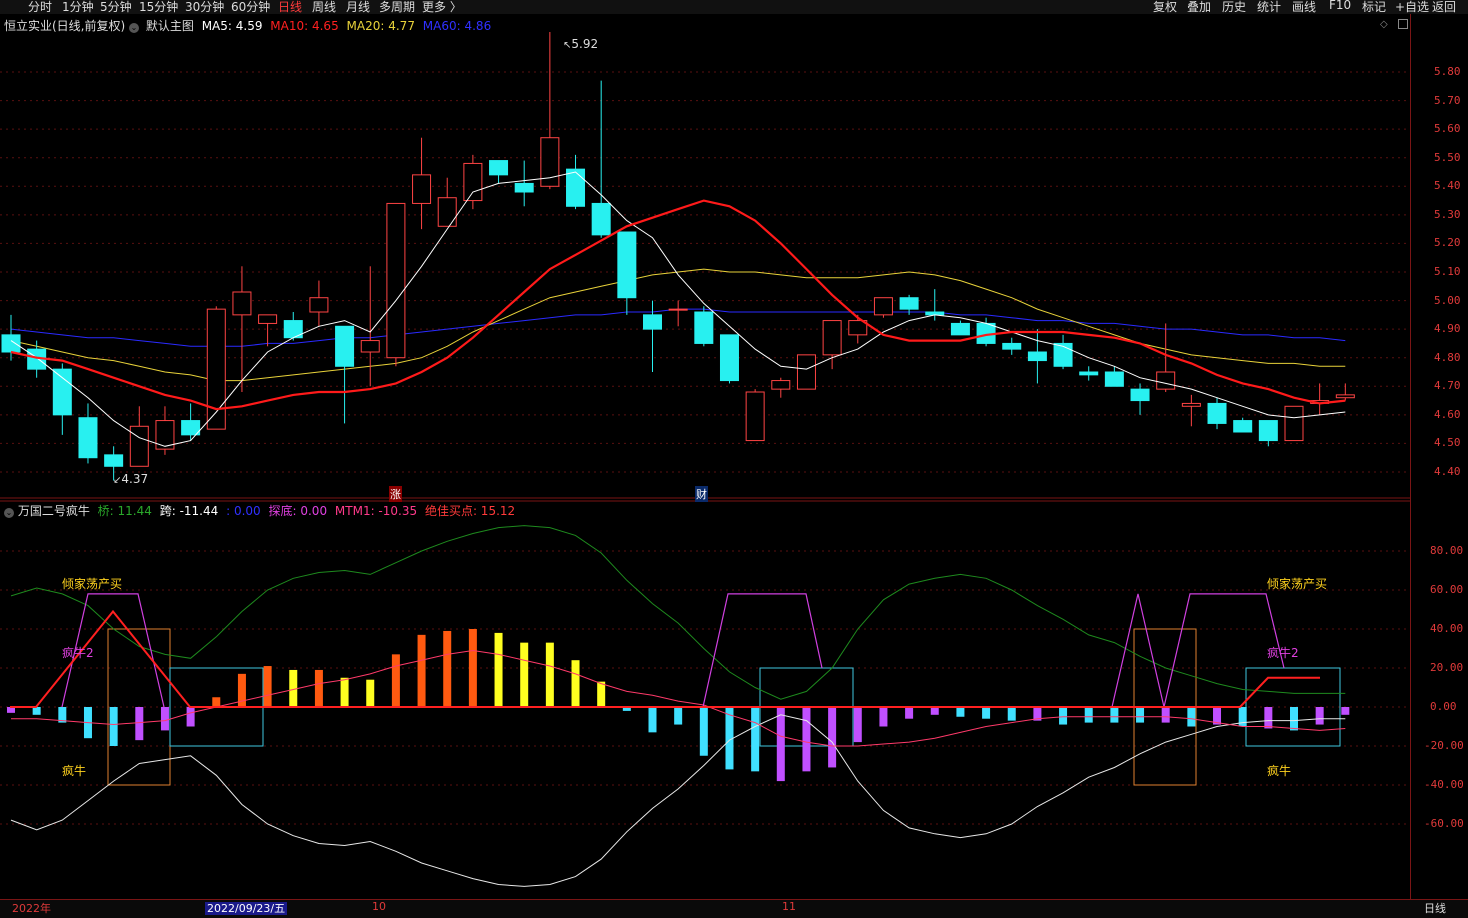  What do you see at coordinates (1165, 7) in the screenshot?
I see `toolbar-btn-0: 复权` at bounding box center [1165, 7].